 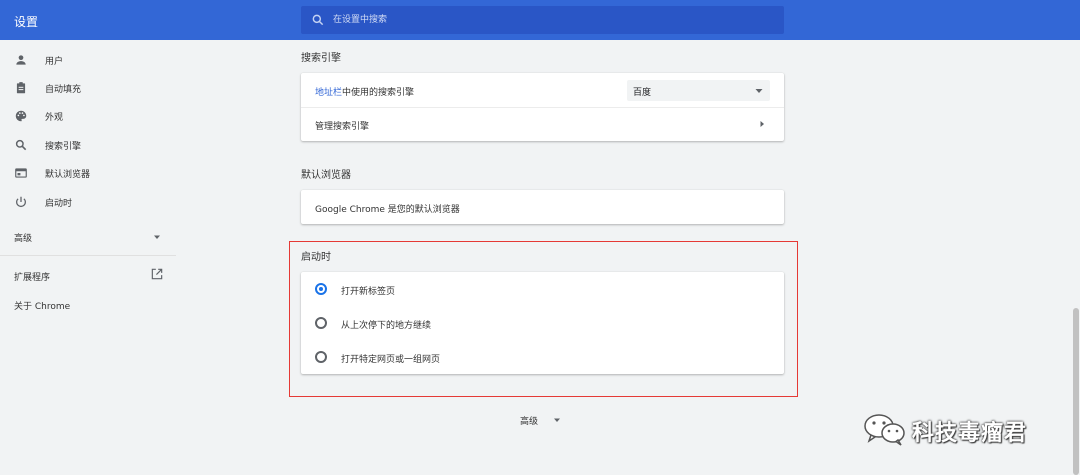 What do you see at coordinates (542, 124) in the screenshot?
I see `manage-search-engines-row: 管理搜索引擎` at bounding box center [542, 124].